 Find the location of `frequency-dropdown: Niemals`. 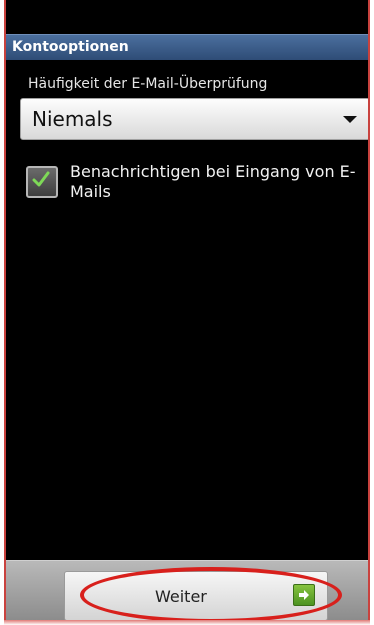

frequency-dropdown: Niemals is located at coordinates (194, 119).